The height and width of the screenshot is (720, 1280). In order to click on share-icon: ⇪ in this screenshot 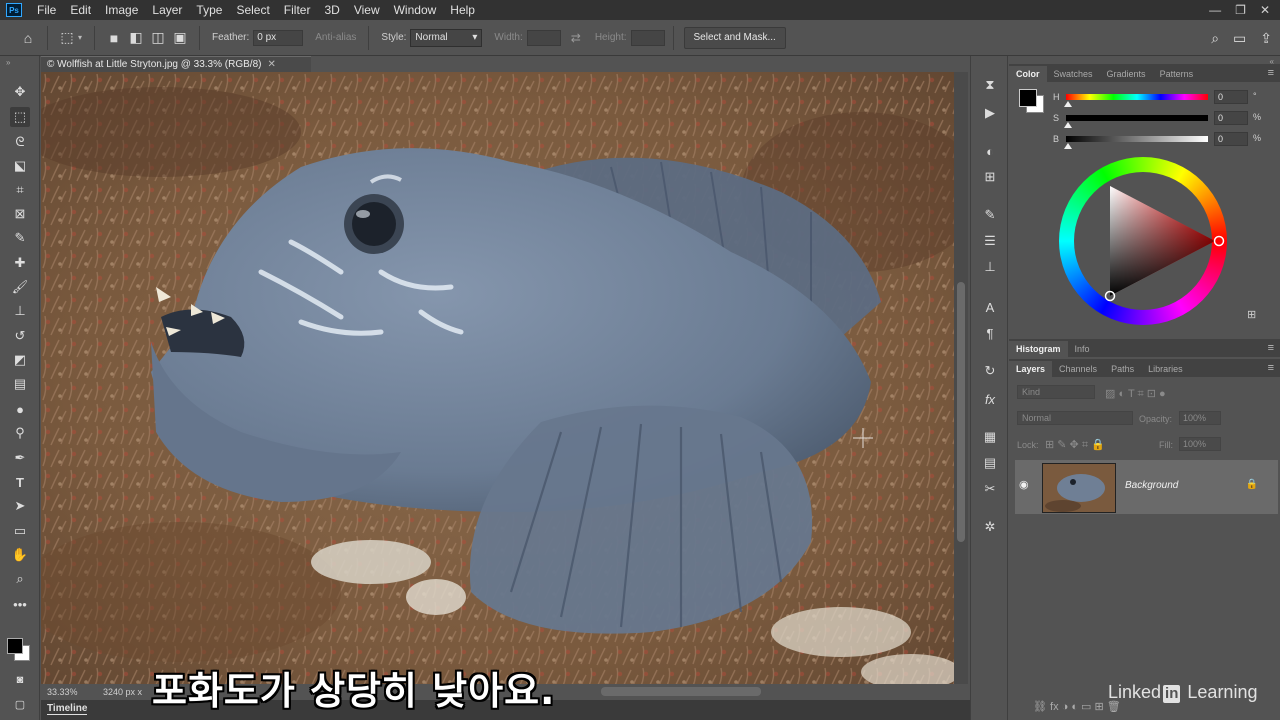, I will do `click(1266, 38)`.